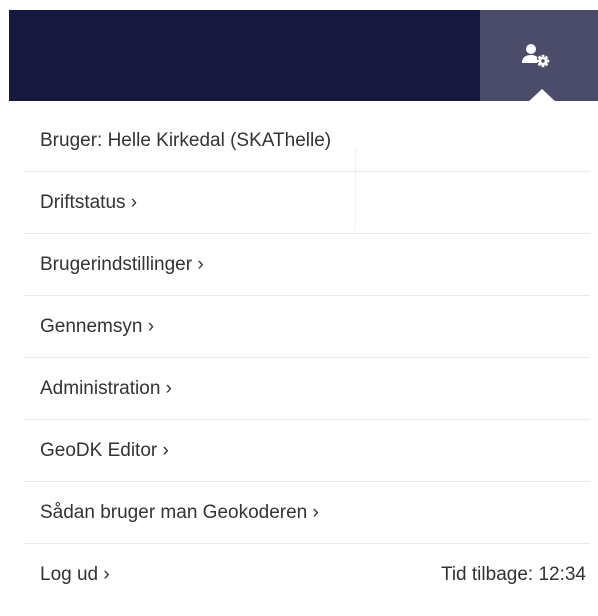  Describe the element at coordinates (307, 327) in the screenshot. I see `menu-item-gennemsyn: Gennemsyn ›` at that location.